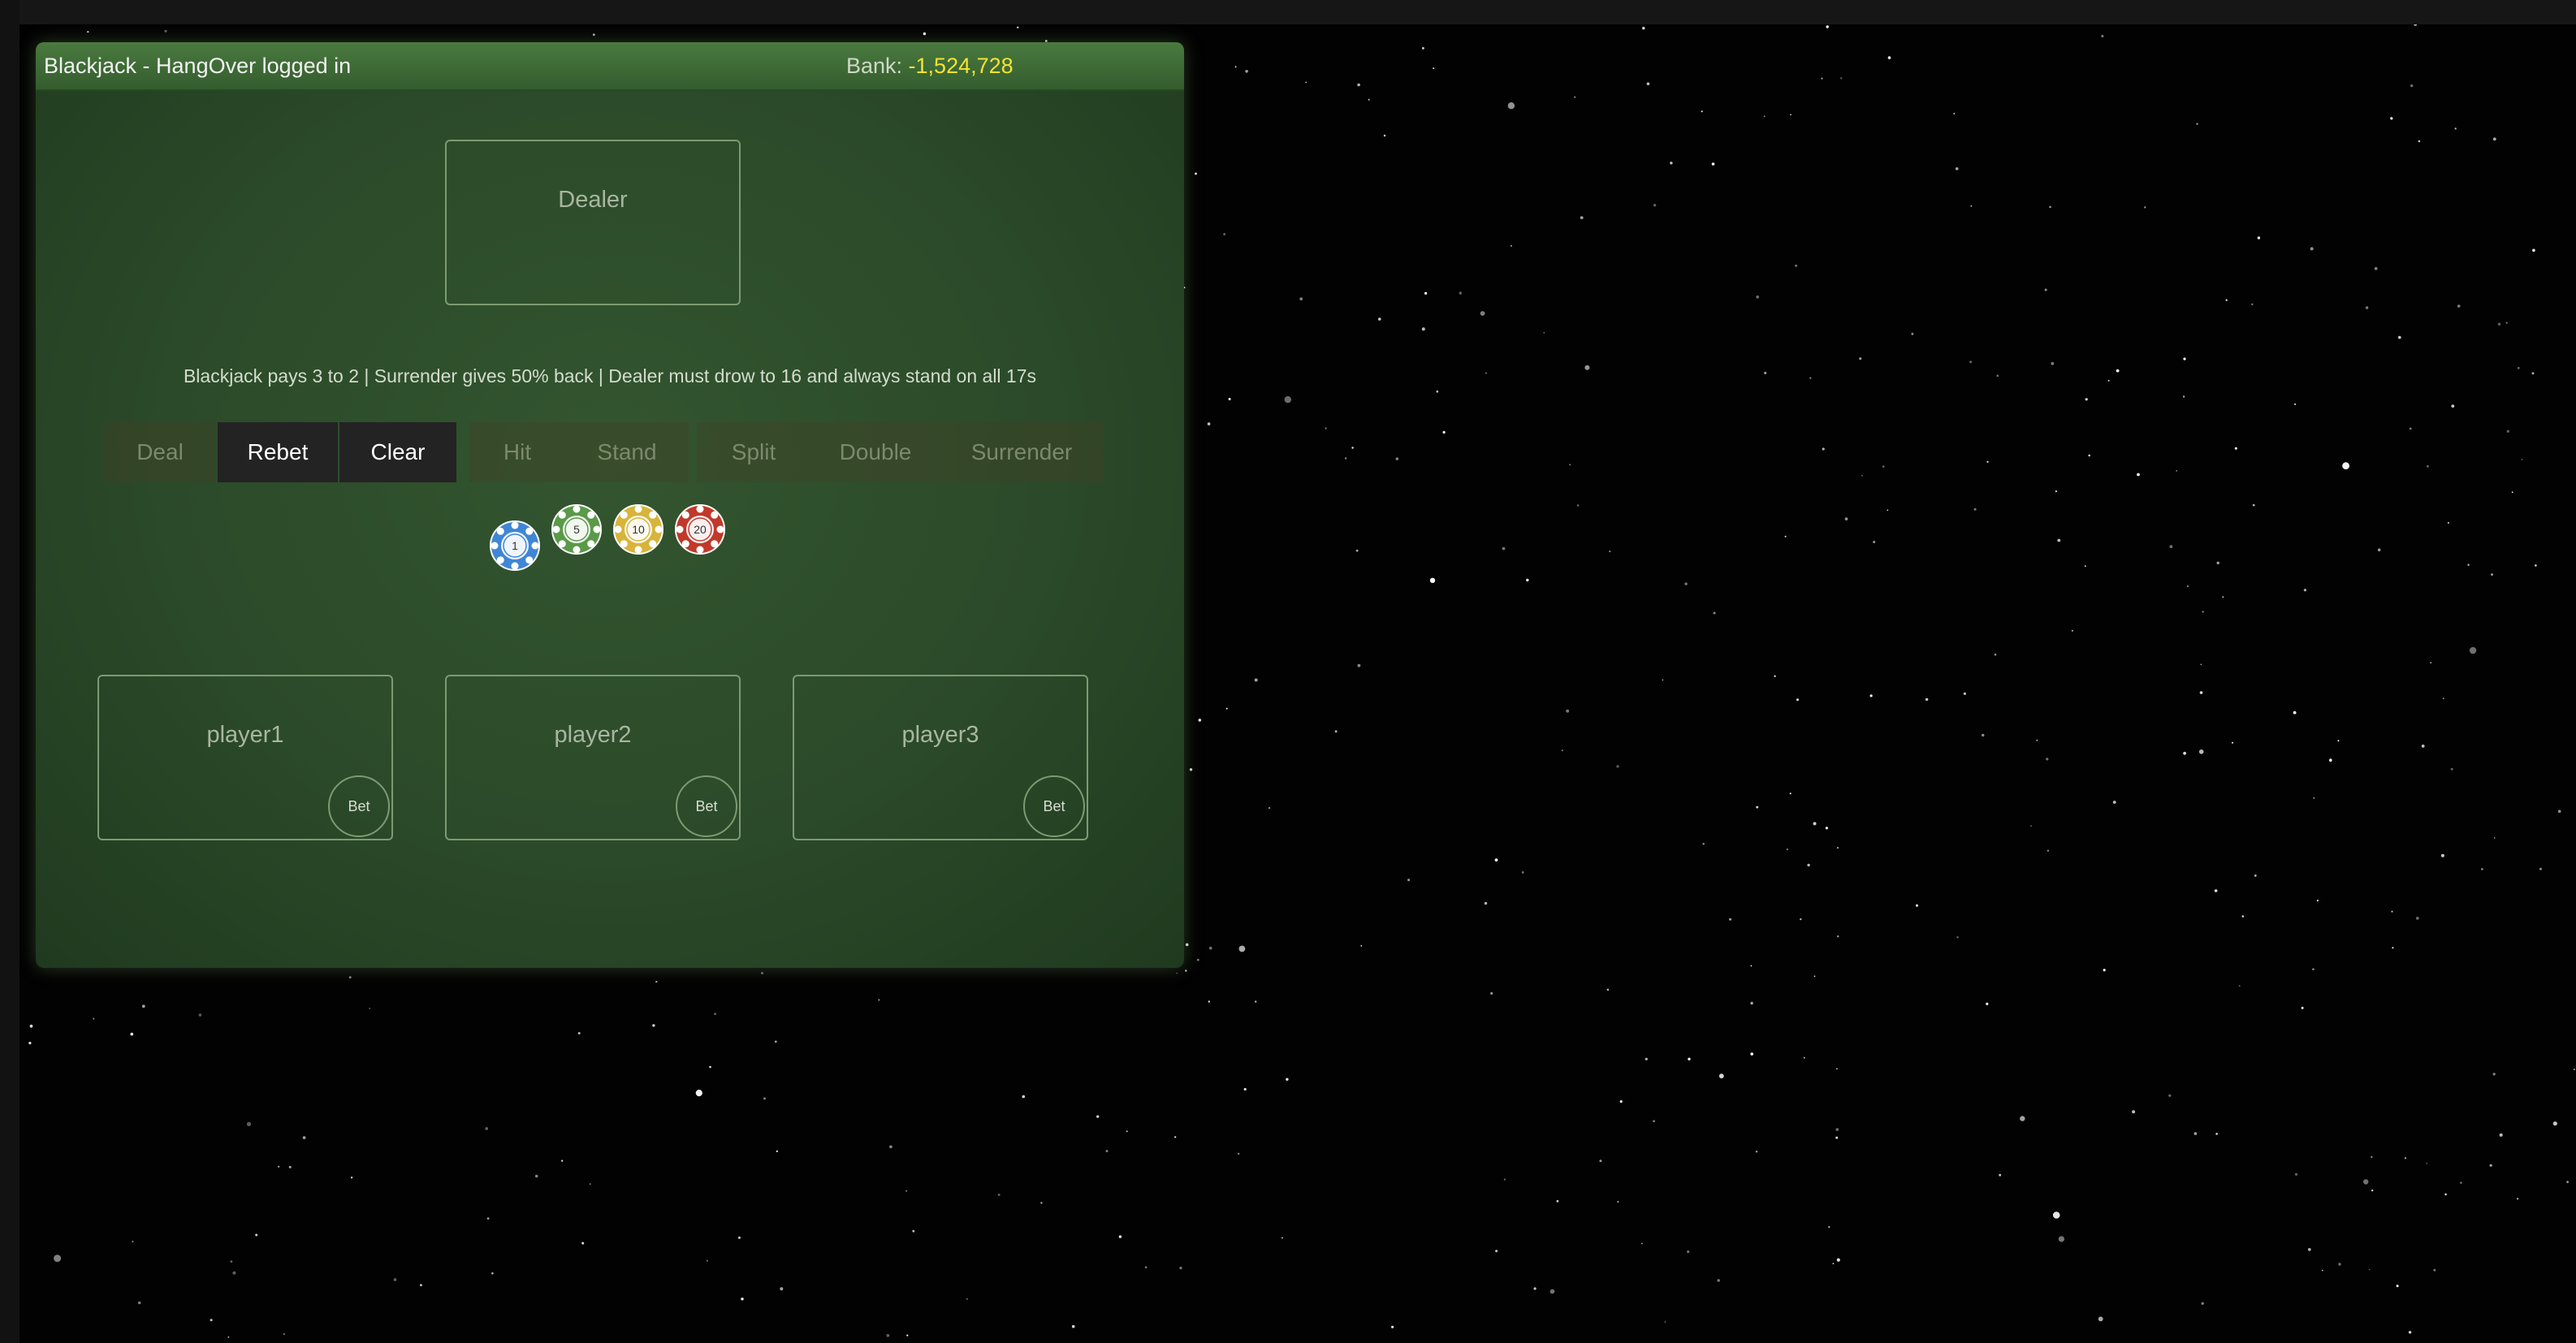 This screenshot has width=2576, height=1343. Describe the element at coordinates (754, 452) in the screenshot. I see `split-button: Split` at that location.